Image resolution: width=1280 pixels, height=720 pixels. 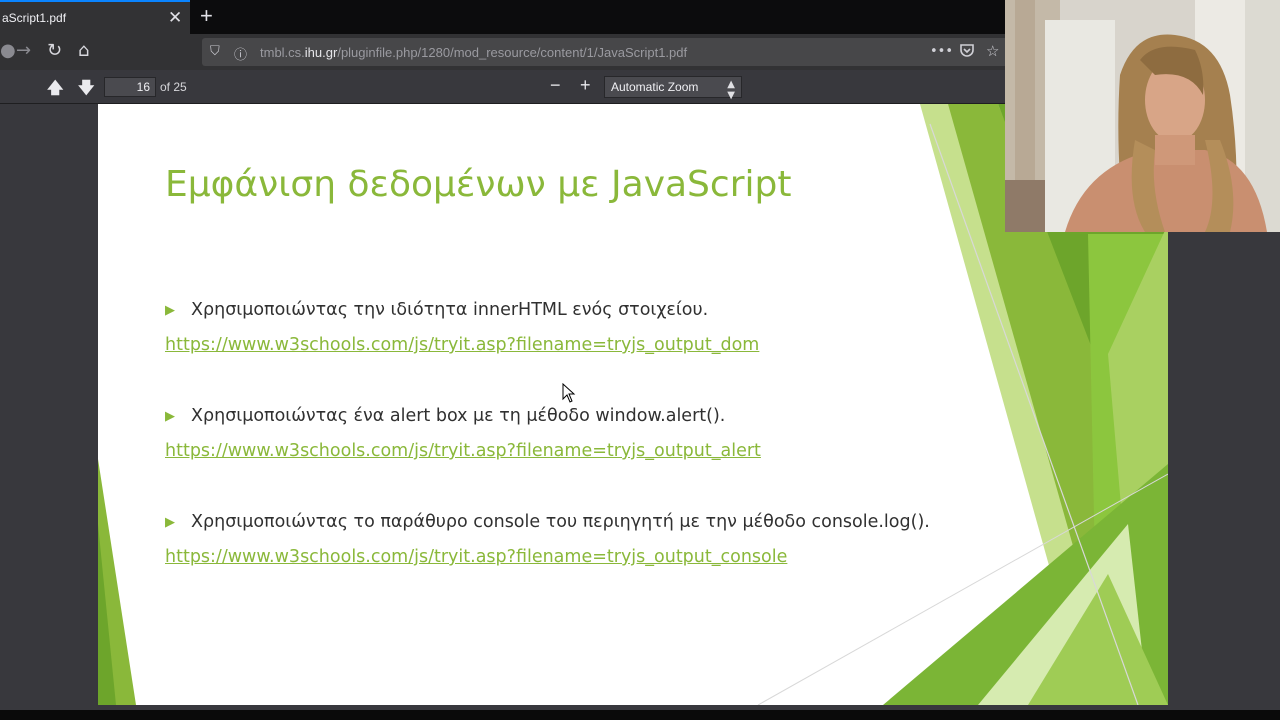 What do you see at coordinates (555, 85) in the screenshot?
I see `zoom-out-button: −` at bounding box center [555, 85].